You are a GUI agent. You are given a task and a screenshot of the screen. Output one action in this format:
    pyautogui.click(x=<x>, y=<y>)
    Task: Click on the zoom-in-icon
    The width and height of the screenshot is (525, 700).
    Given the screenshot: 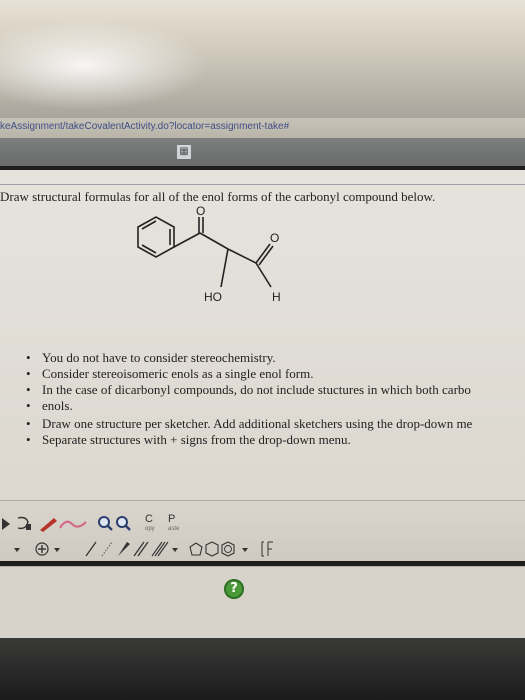 What is the action you would take?
    pyautogui.click(x=105, y=523)
    